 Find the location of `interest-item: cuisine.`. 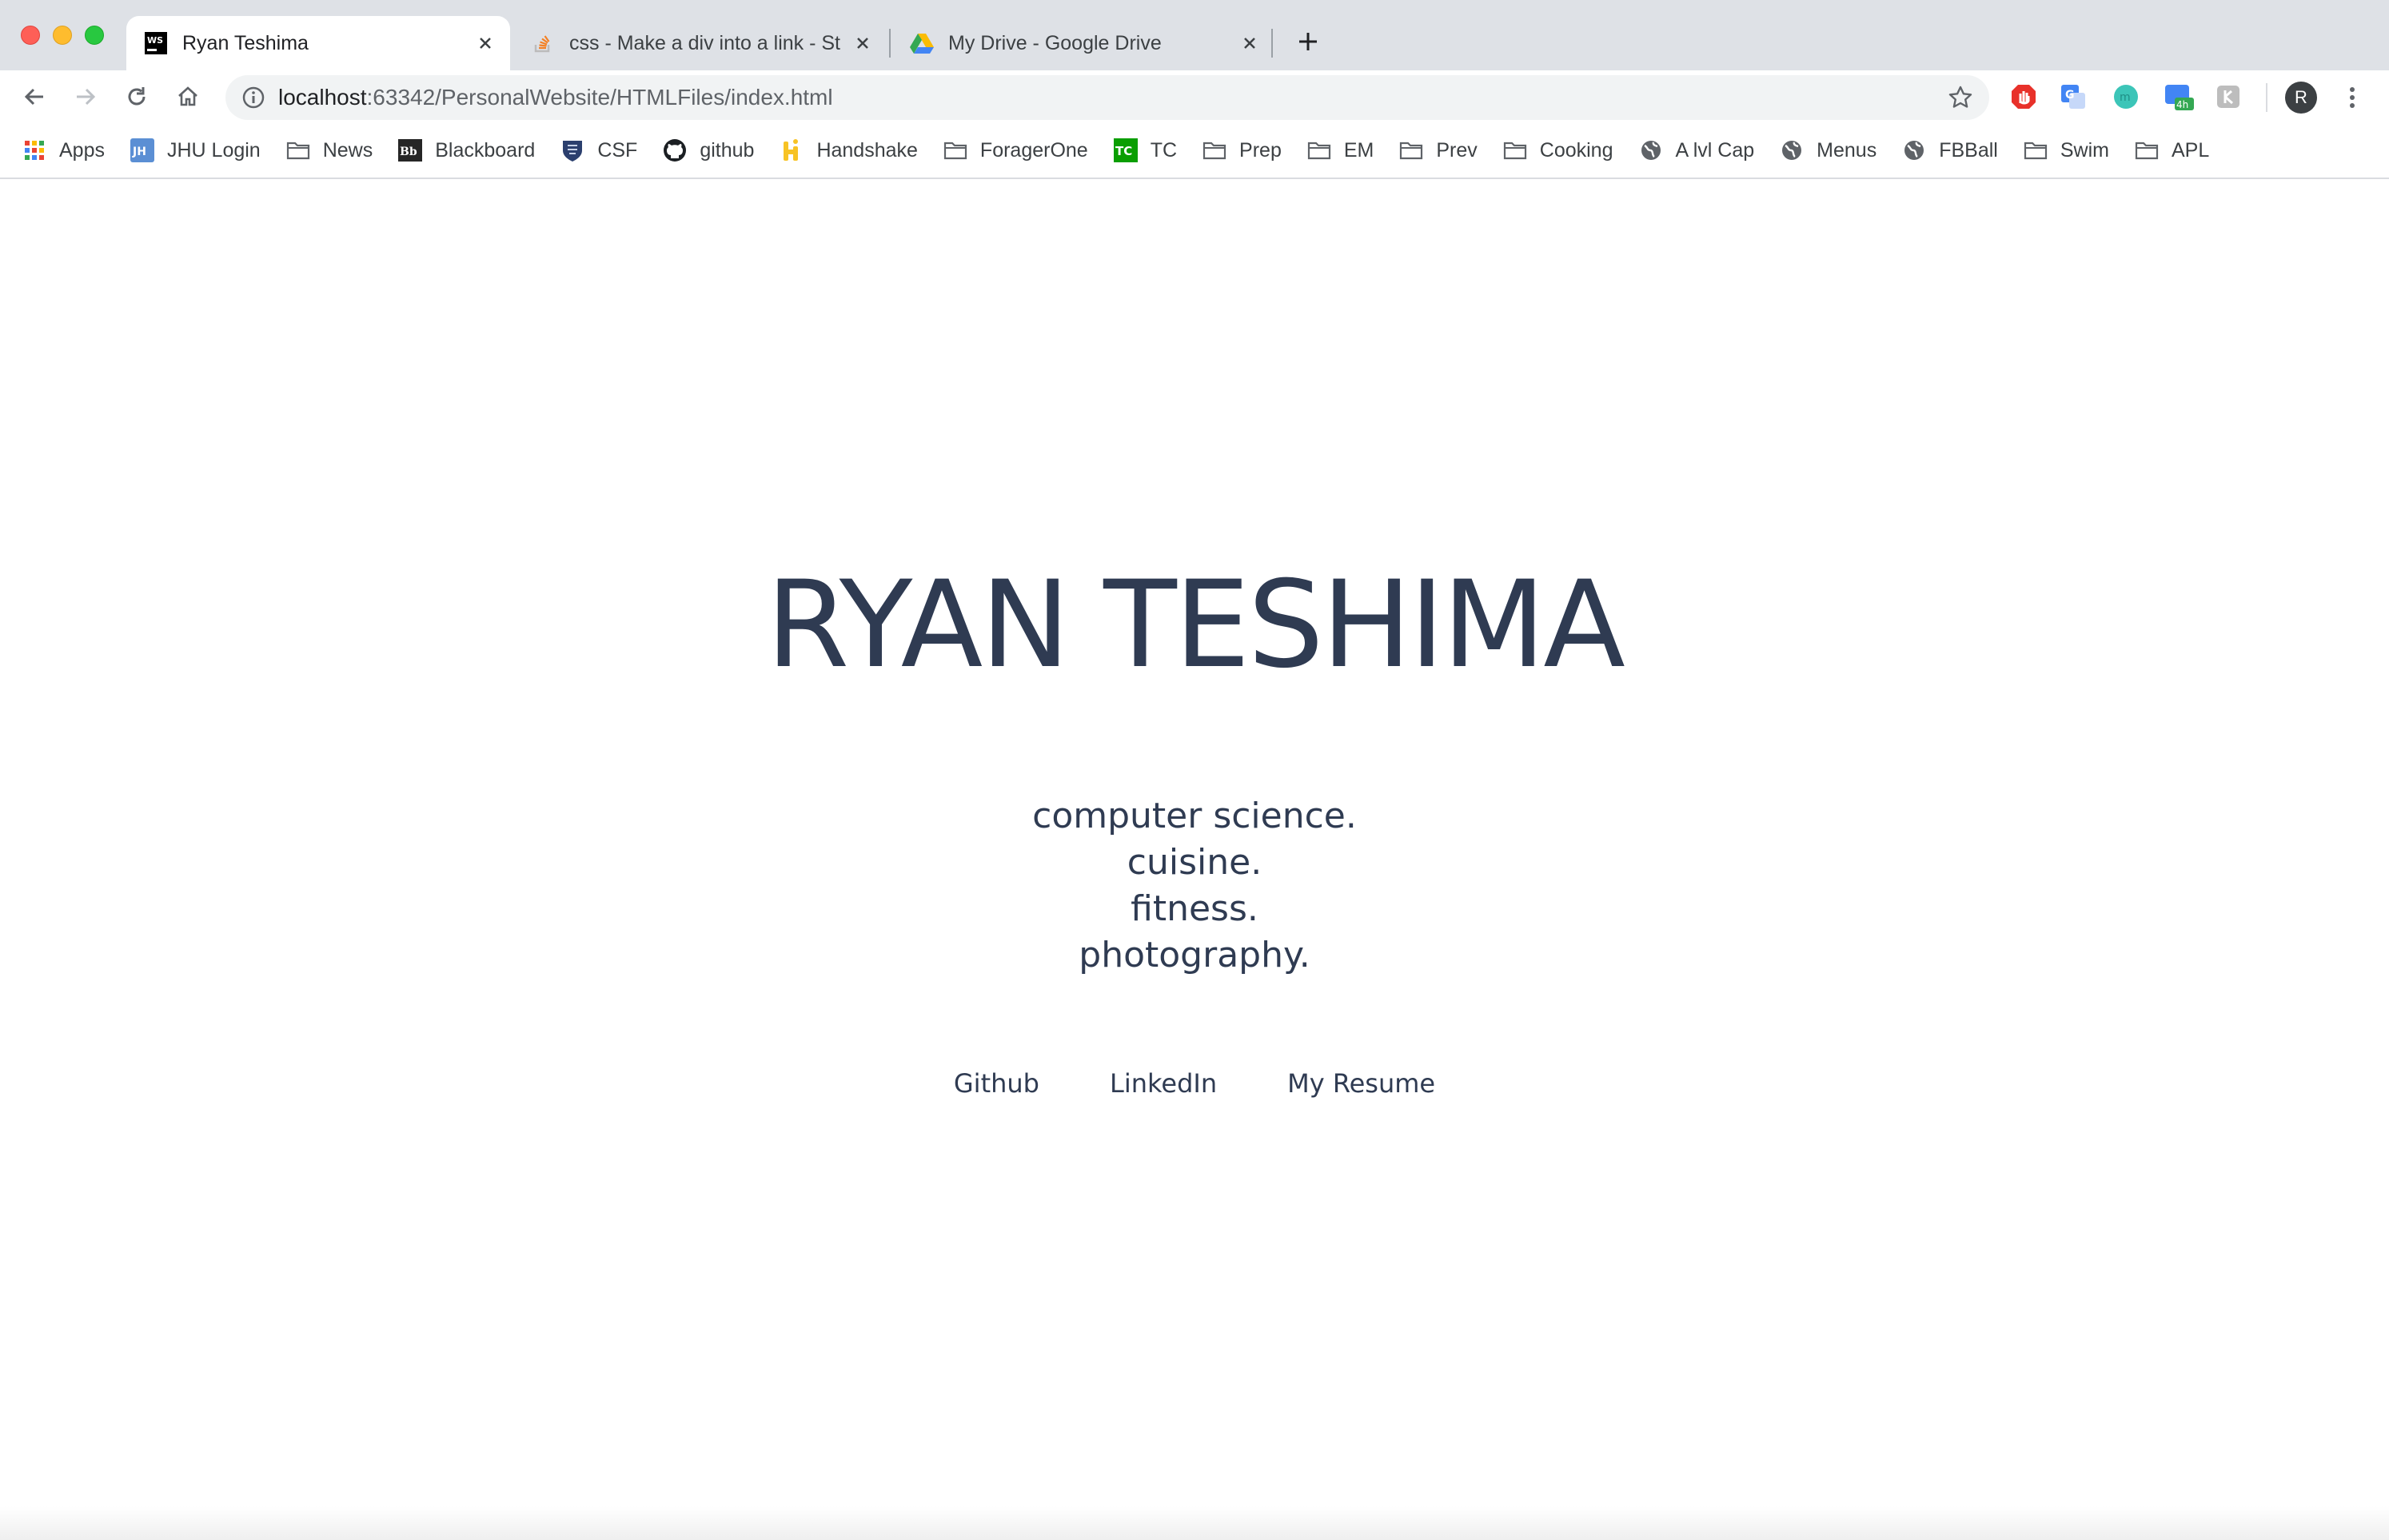

interest-item: cuisine. is located at coordinates (1194, 862).